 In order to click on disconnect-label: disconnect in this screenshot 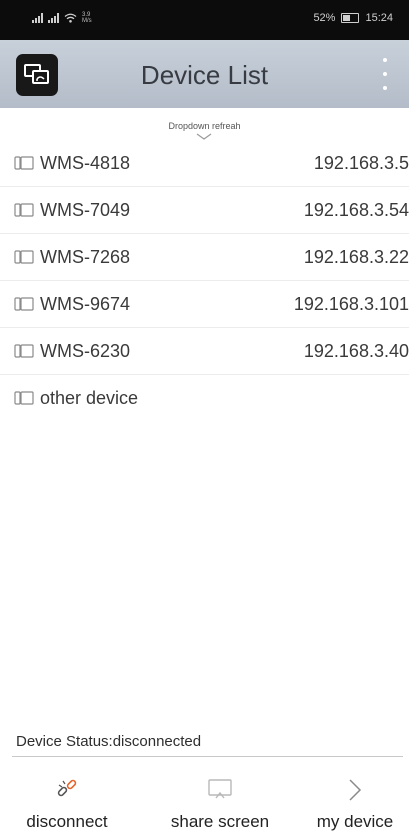, I will do `click(67, 821)`.